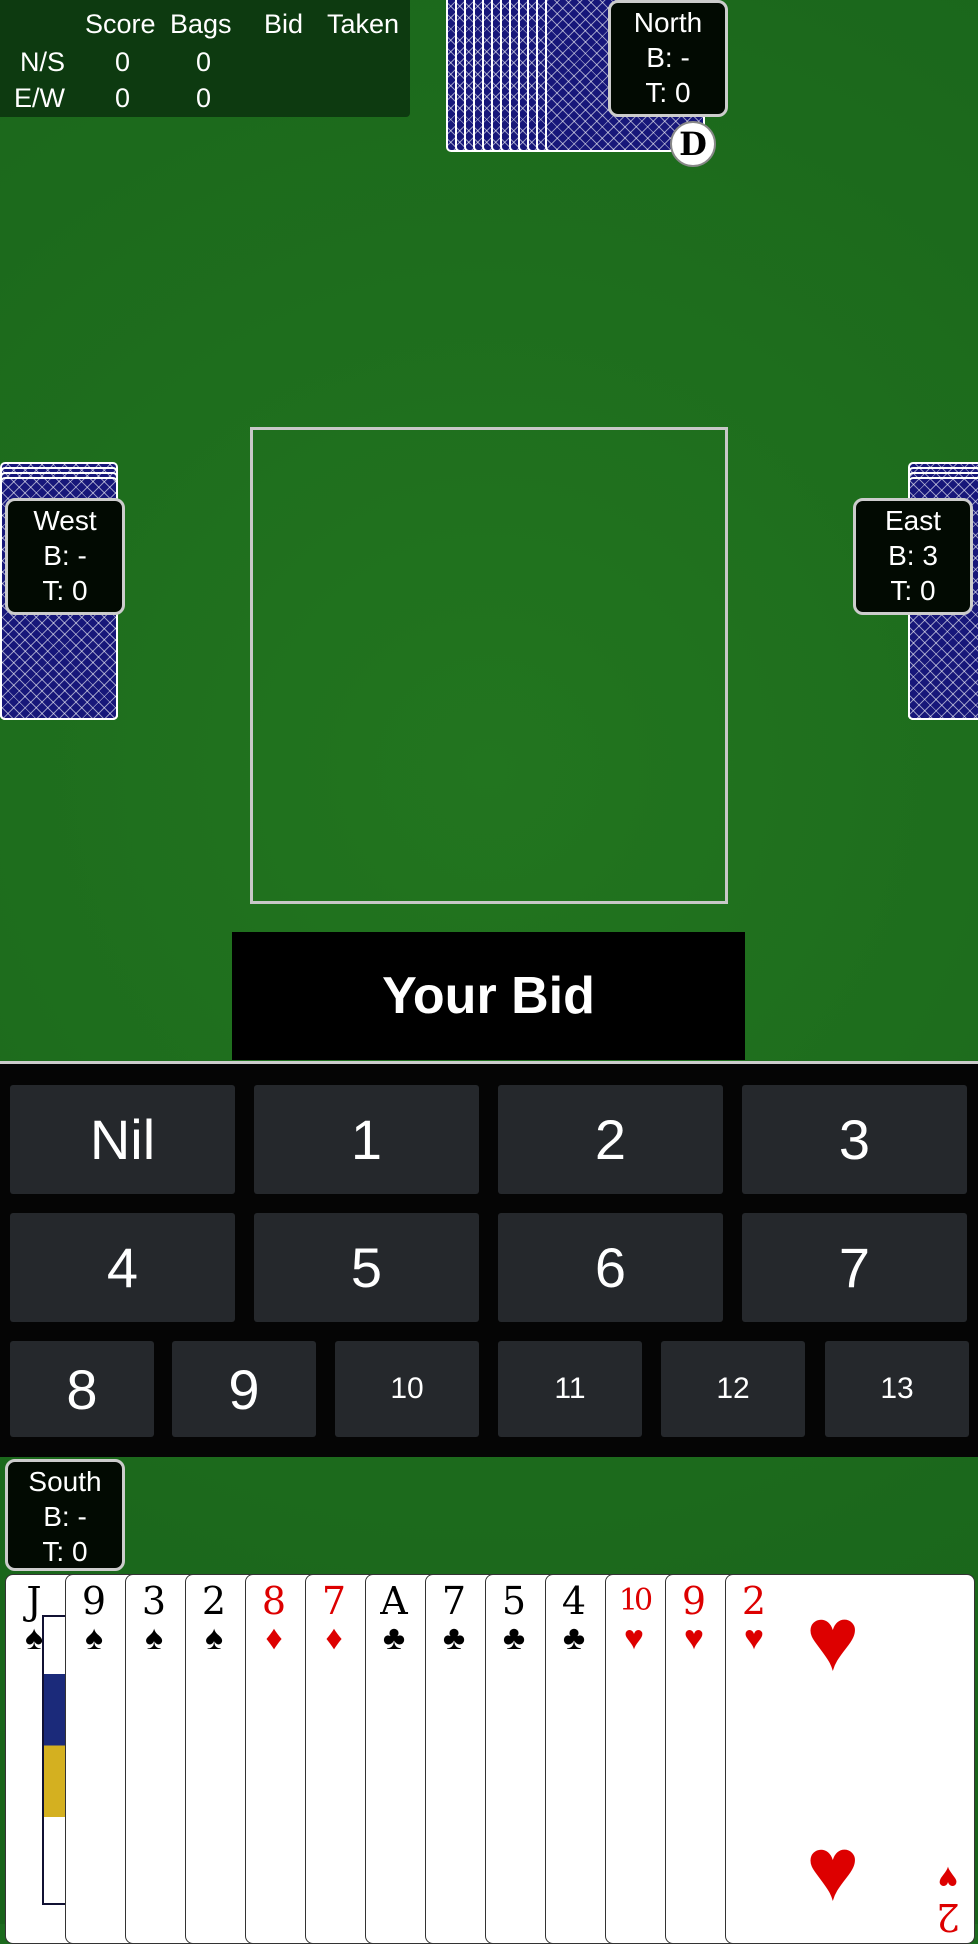 This screenshot has width=978, height=1944. What do you see at coordinates (366, 1267) in the screenshot?
I see `bid-button-5: 5` at bounding box center [366, 1267].